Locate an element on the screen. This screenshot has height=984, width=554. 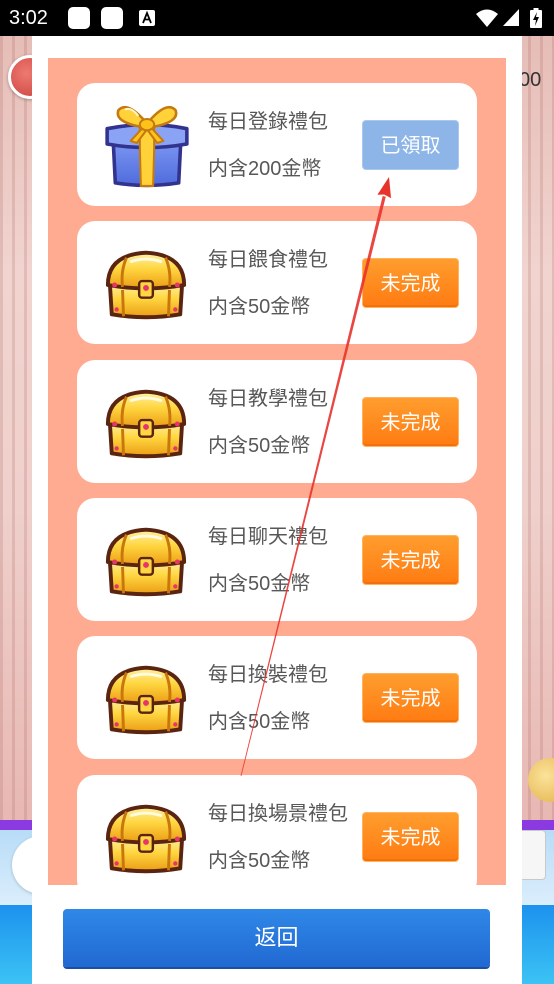
task-title: 每日教學禮包 is located at coordinates (268, 399).